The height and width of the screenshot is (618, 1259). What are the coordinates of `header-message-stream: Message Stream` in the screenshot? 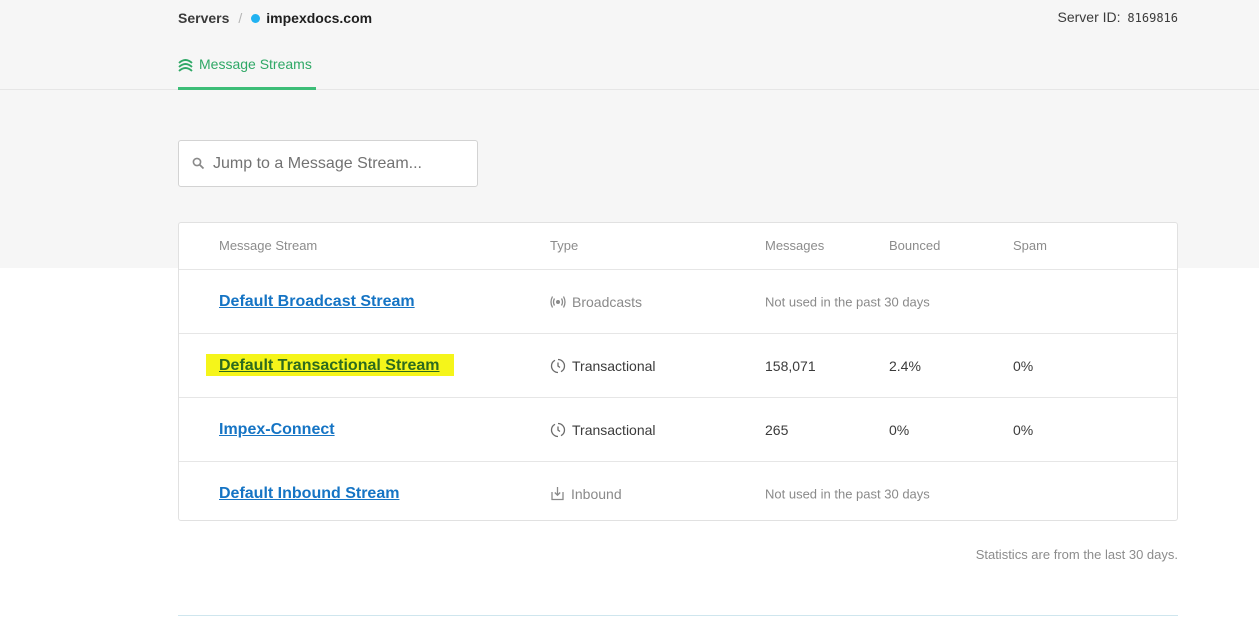 It's located at (268, 245).